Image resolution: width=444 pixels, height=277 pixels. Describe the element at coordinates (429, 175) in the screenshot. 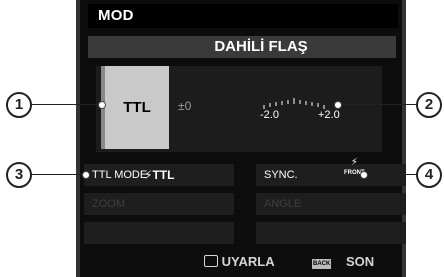

I see `callout-4: 4` at that location.